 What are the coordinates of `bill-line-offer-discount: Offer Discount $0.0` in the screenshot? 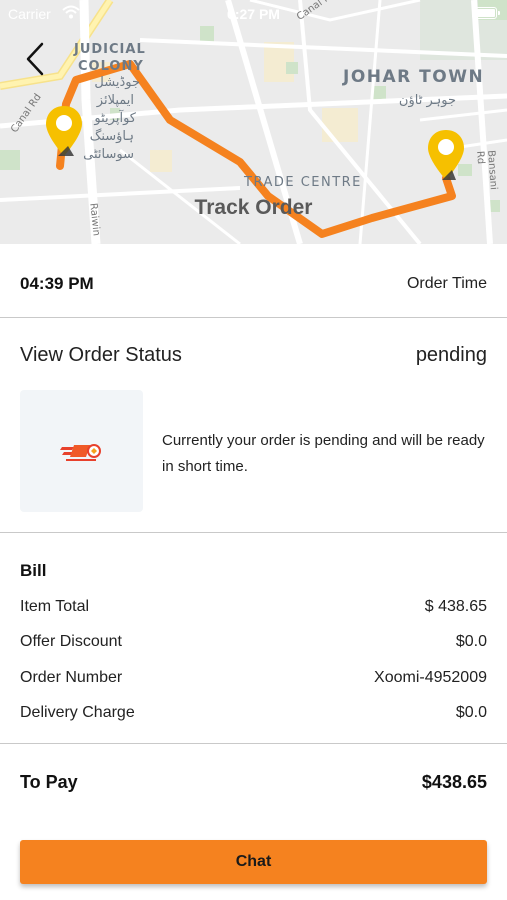 It's located at (253, 644).